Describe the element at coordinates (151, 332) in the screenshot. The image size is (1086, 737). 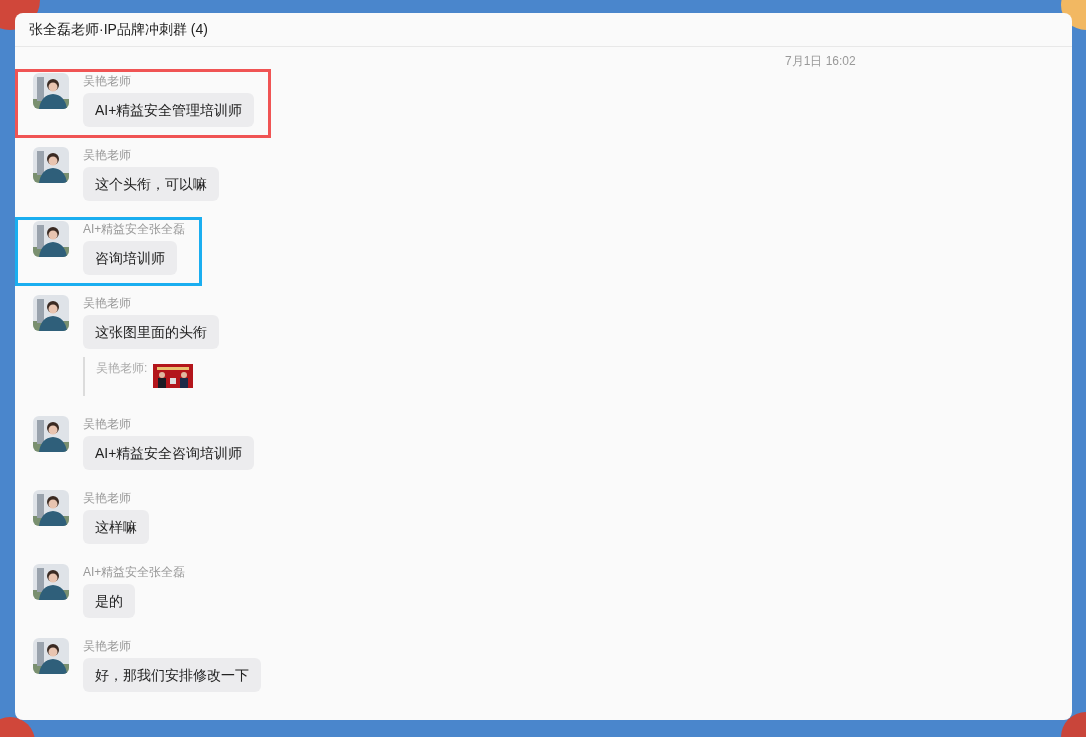
I see `message-bubble: 这张图里面的头衔` at that location.